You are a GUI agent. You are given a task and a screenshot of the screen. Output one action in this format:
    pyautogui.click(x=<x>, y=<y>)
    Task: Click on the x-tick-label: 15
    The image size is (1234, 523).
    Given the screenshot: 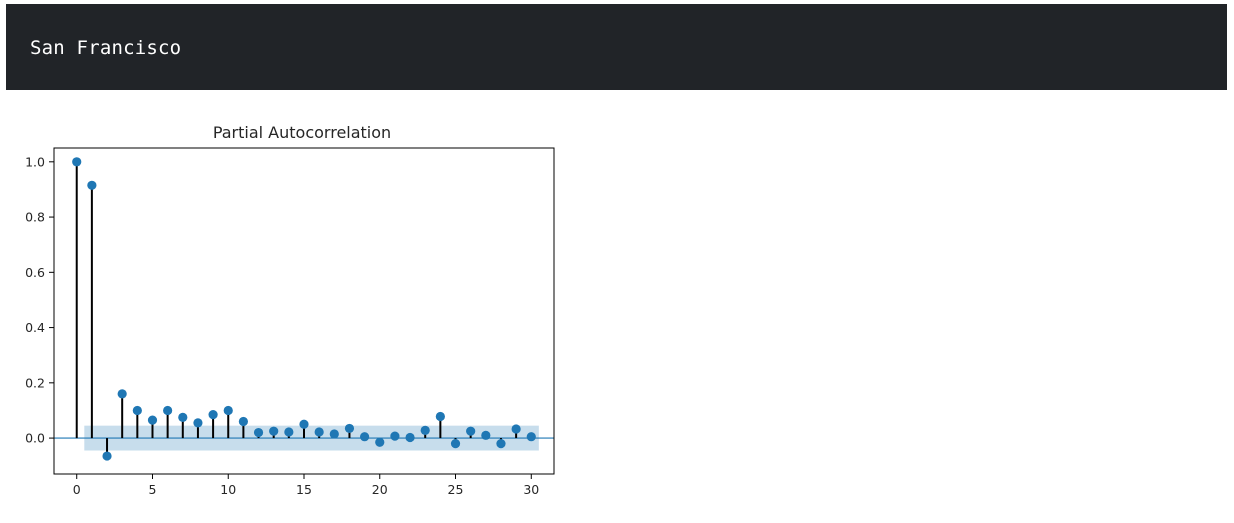 What is the action you would take?
    pyautogui.click(x=304, y=489)
    